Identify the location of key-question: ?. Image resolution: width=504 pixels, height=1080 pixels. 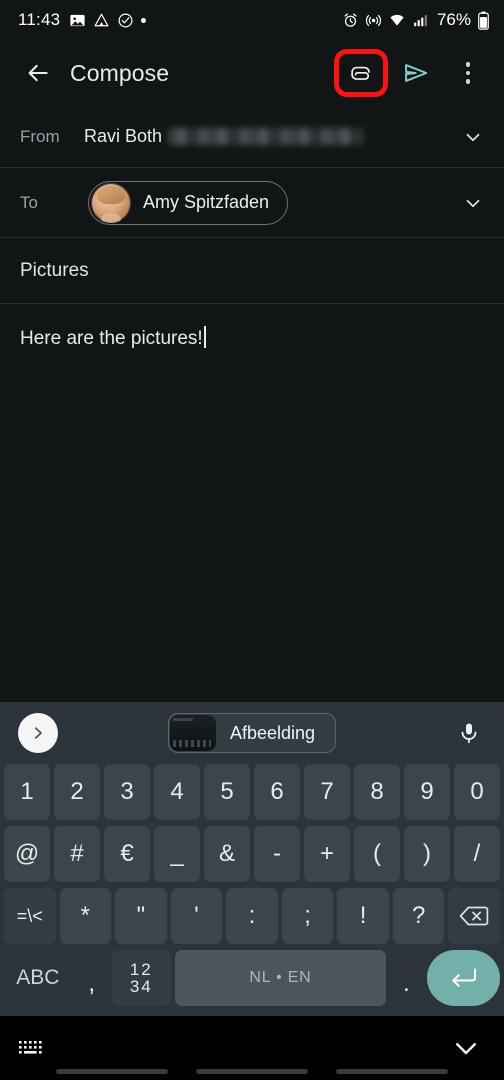
(418, 916).